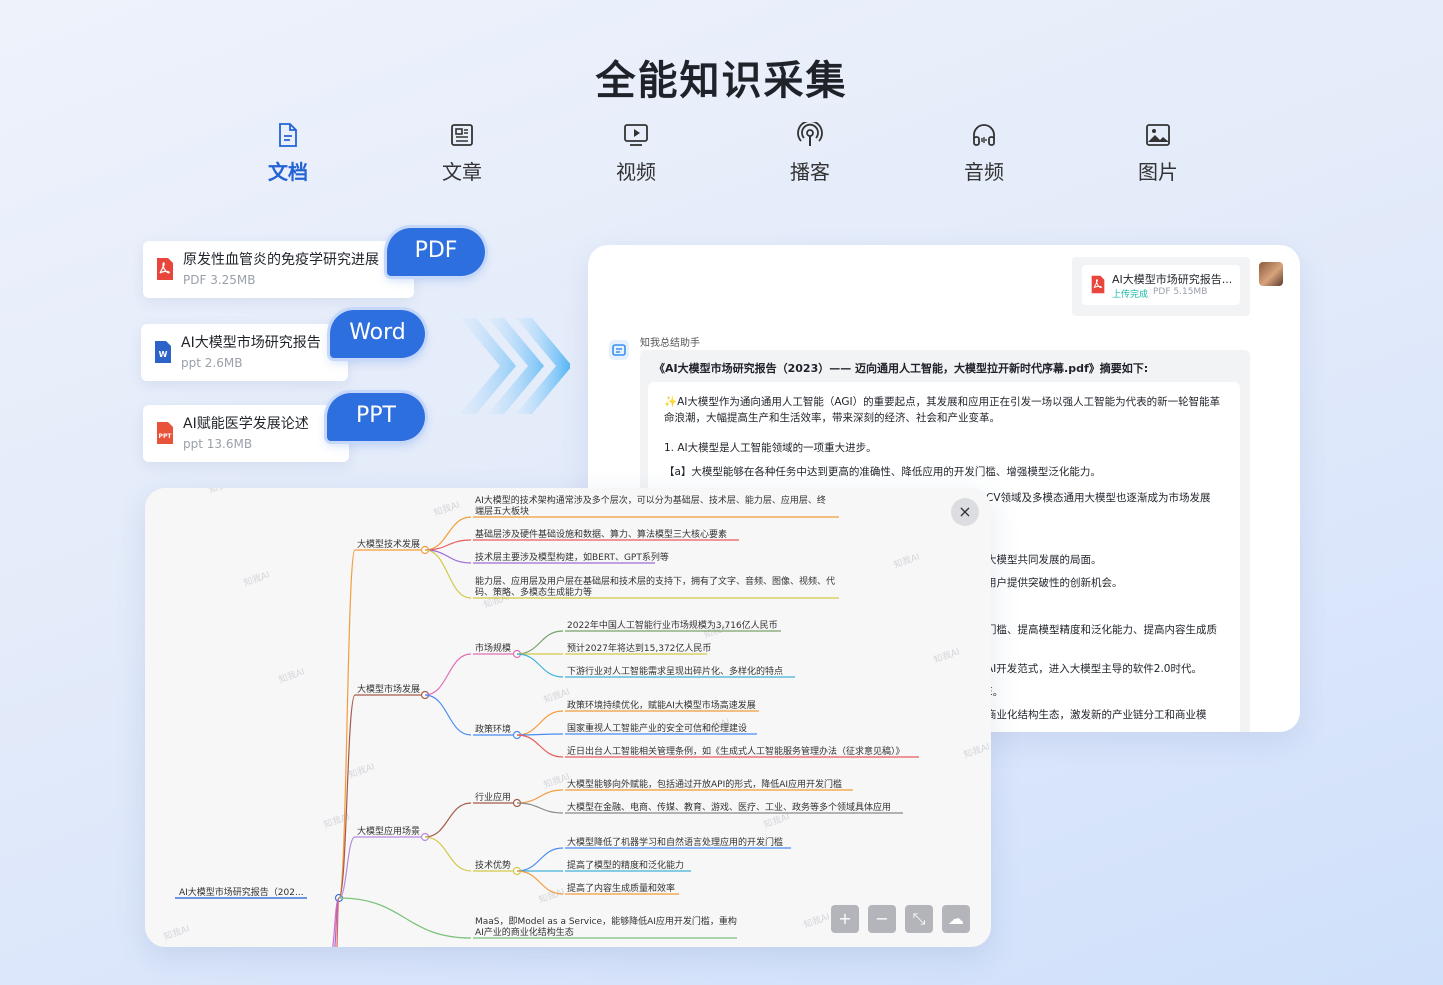  Describe the element at coordinates (661, 705) in the screenshot. I see `mindmap-leaf: 政策环境持续优化，赋能AI大模型市场高速发展` at that location.